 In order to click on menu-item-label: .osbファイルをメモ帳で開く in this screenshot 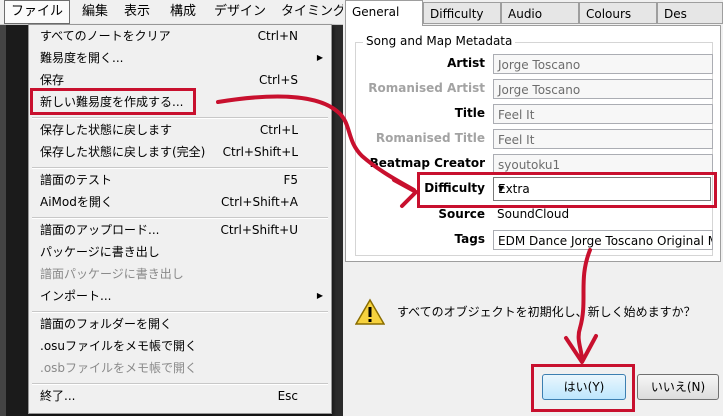, I will do `click(119, 368)`.